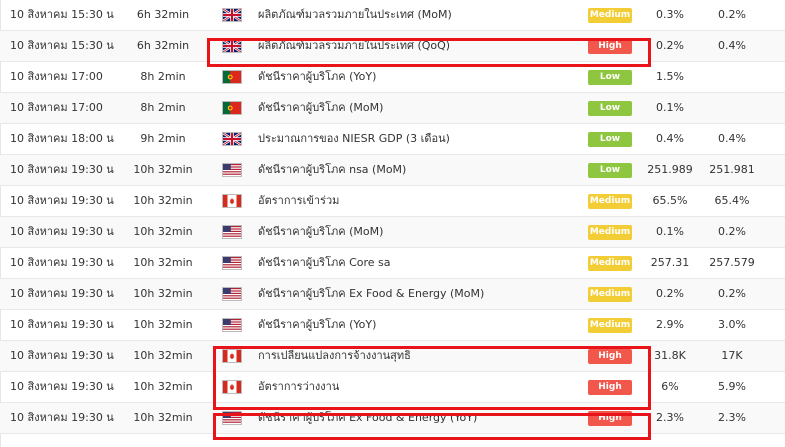 Image resolution: width=785 pixels, height=447 pixels. What do you see at coordinates (418, 46) in the screenshot?
I see `event-name: ผลิตภัณฑ์มวลรวมภายในประเทศ (QoQ)` at bounding box center [418, 46].